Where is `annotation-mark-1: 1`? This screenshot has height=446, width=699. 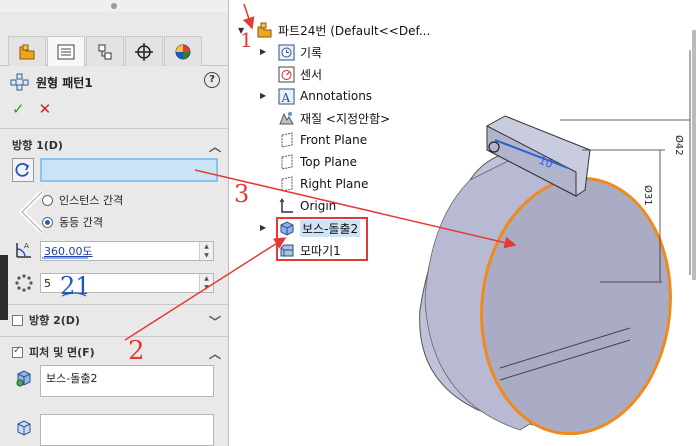
annotation-mark-1: 1 is located at coordinates (246, 40).